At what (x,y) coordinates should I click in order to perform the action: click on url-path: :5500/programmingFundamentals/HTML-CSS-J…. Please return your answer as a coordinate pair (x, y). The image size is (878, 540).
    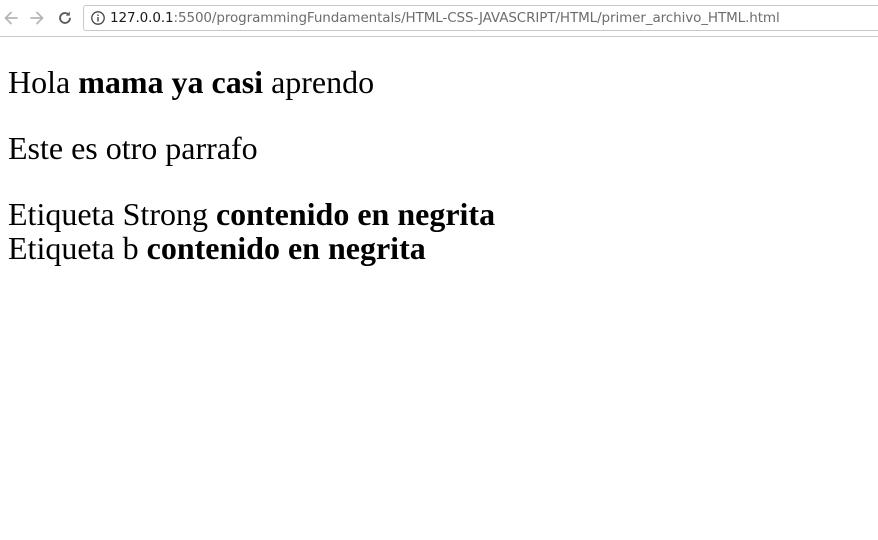
    Looking at the image, I should click on (476, 18).